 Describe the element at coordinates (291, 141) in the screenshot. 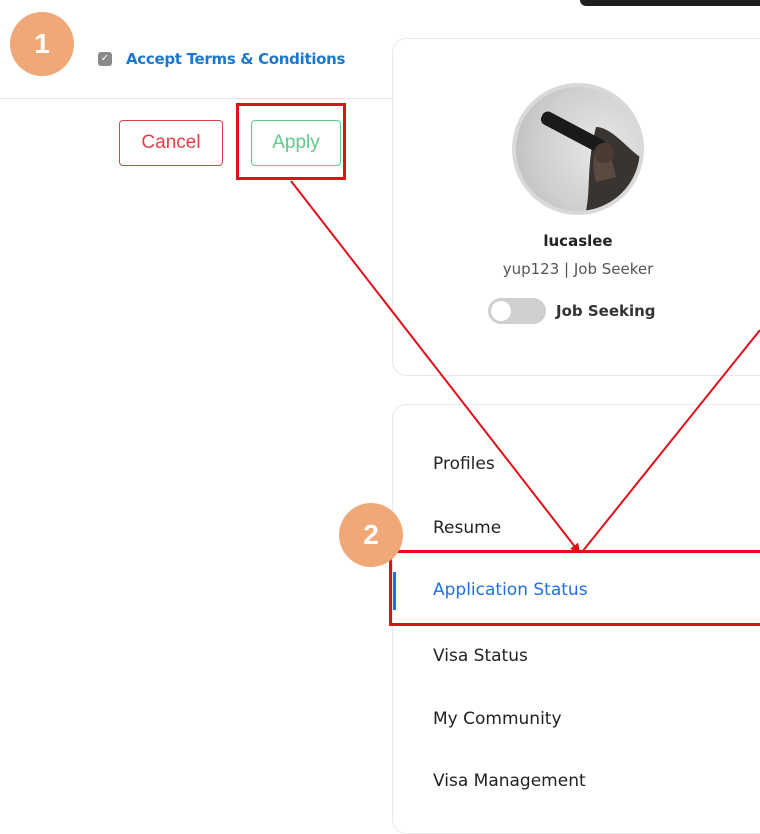

I see `apply-highlight-box` at that location.